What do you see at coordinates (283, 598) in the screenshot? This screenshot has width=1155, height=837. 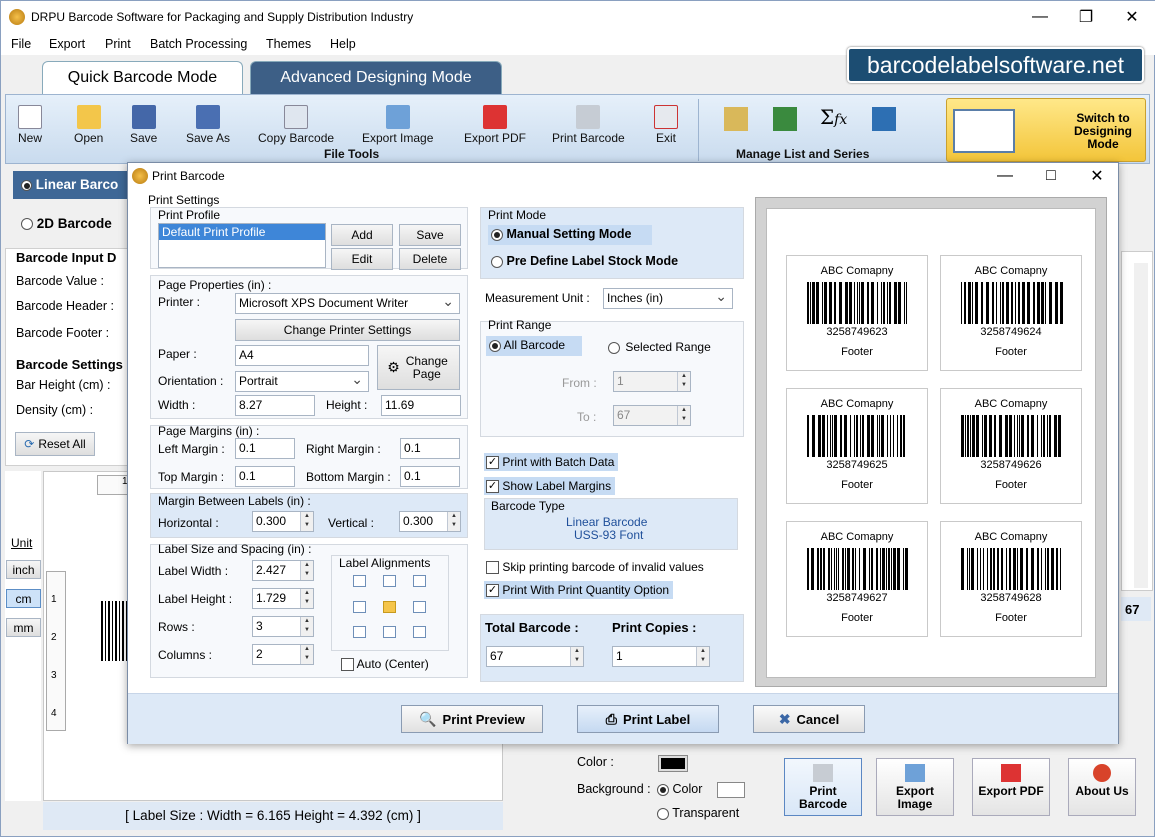 I see `label-height-spinner: 1.729 ▲ ▼` at bounding box center [283, 598].